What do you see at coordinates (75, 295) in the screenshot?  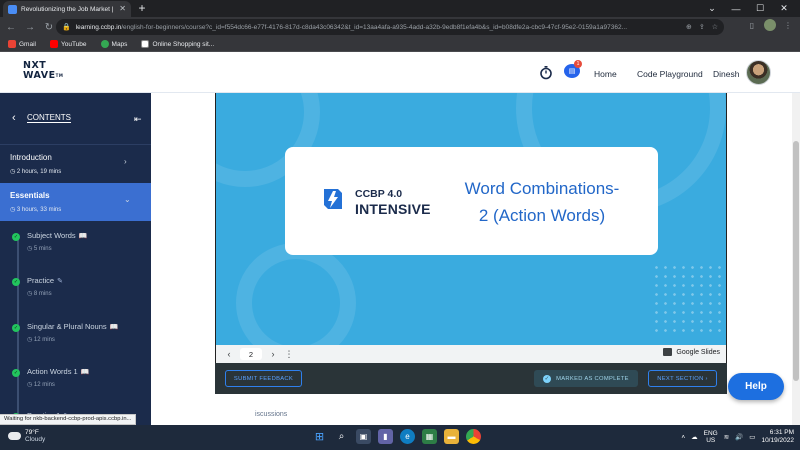 I see `lesson-item: ✓ Practice ✎ ◷ 8 mins` at bounding box center [75, 295].